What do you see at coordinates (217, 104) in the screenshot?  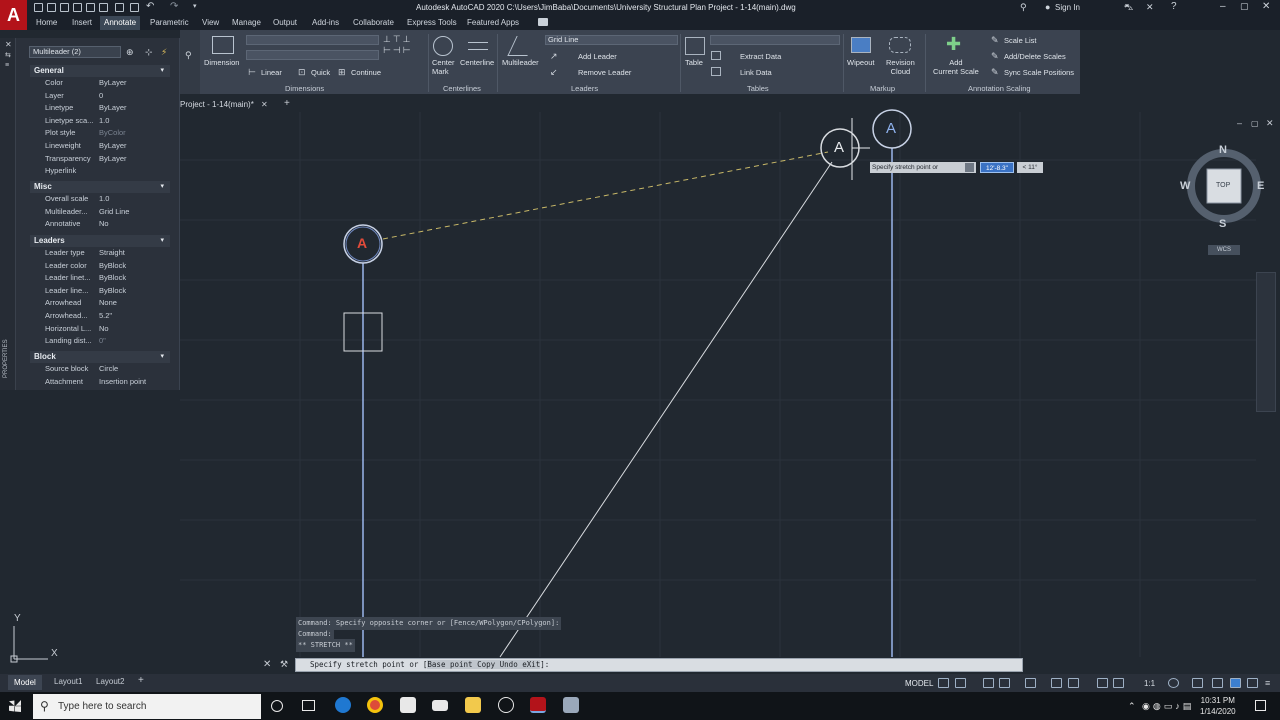 I see `file-tab: Project - 1-14(main)*` at bounding box center [217, 104].